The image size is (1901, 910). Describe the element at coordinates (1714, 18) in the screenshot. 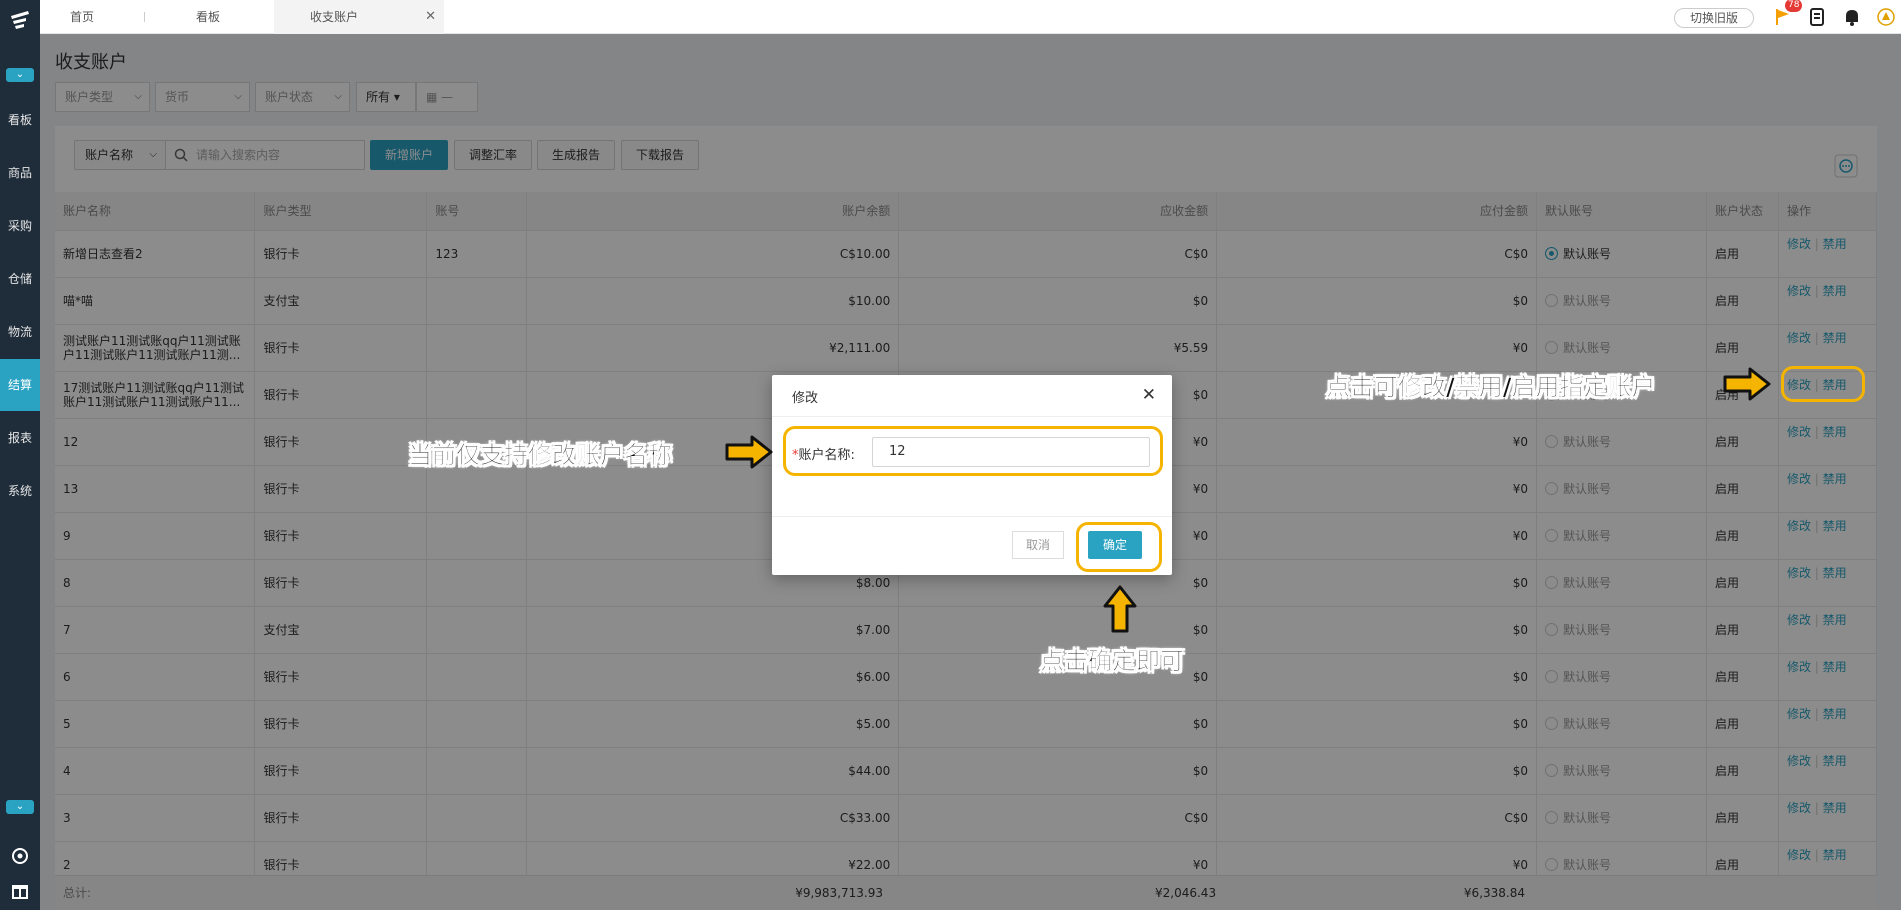

I see `switch-old-version-button: 切换旧版` at that location.